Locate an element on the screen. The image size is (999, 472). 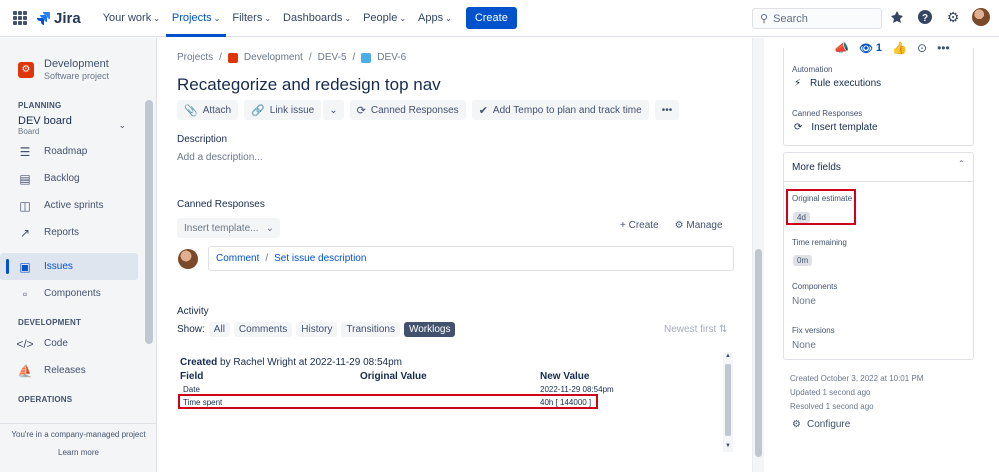
filter-comments: Comments is located at coordinates (263, 329).